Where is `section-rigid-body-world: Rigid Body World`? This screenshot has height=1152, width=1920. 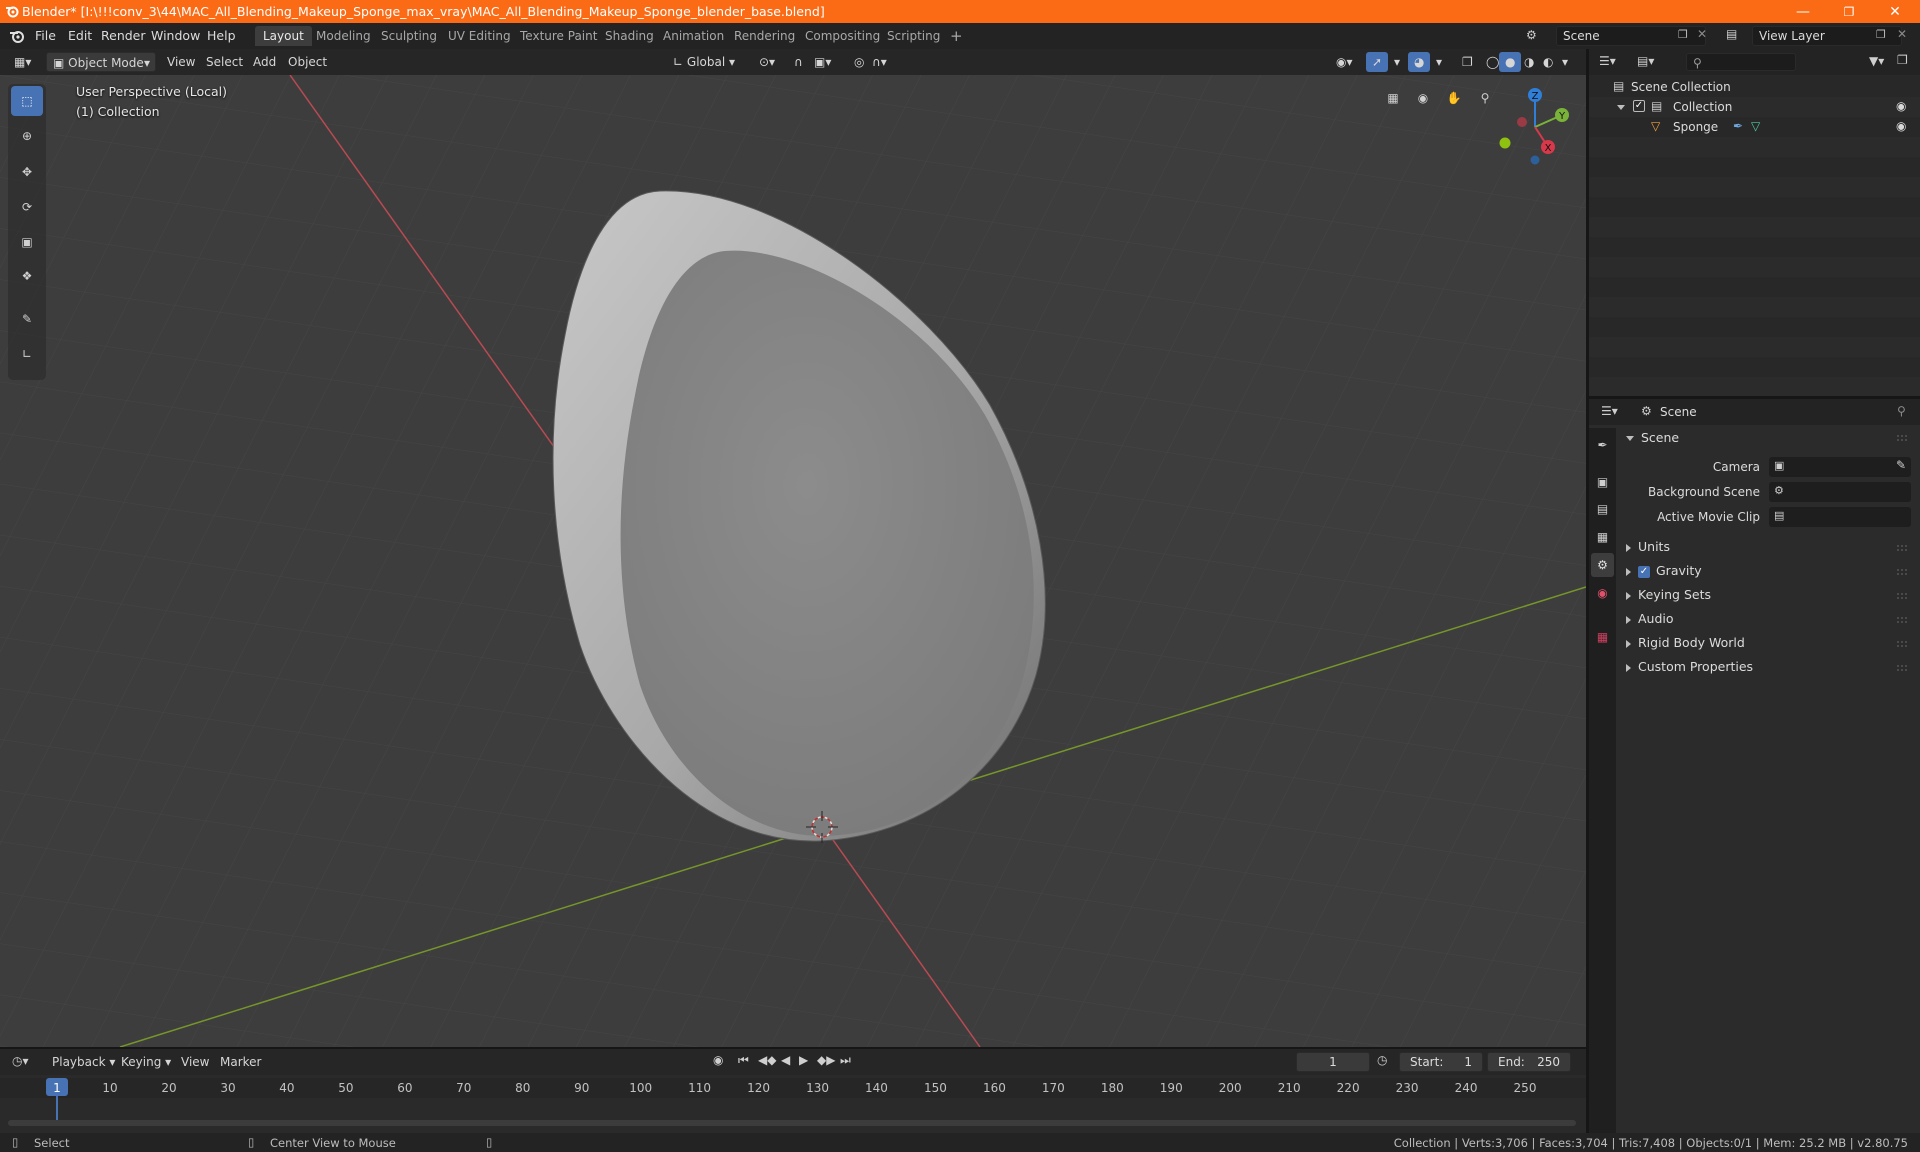 section-rigid-body-world: Rigid Body World is located at coordinates (1685, 642).